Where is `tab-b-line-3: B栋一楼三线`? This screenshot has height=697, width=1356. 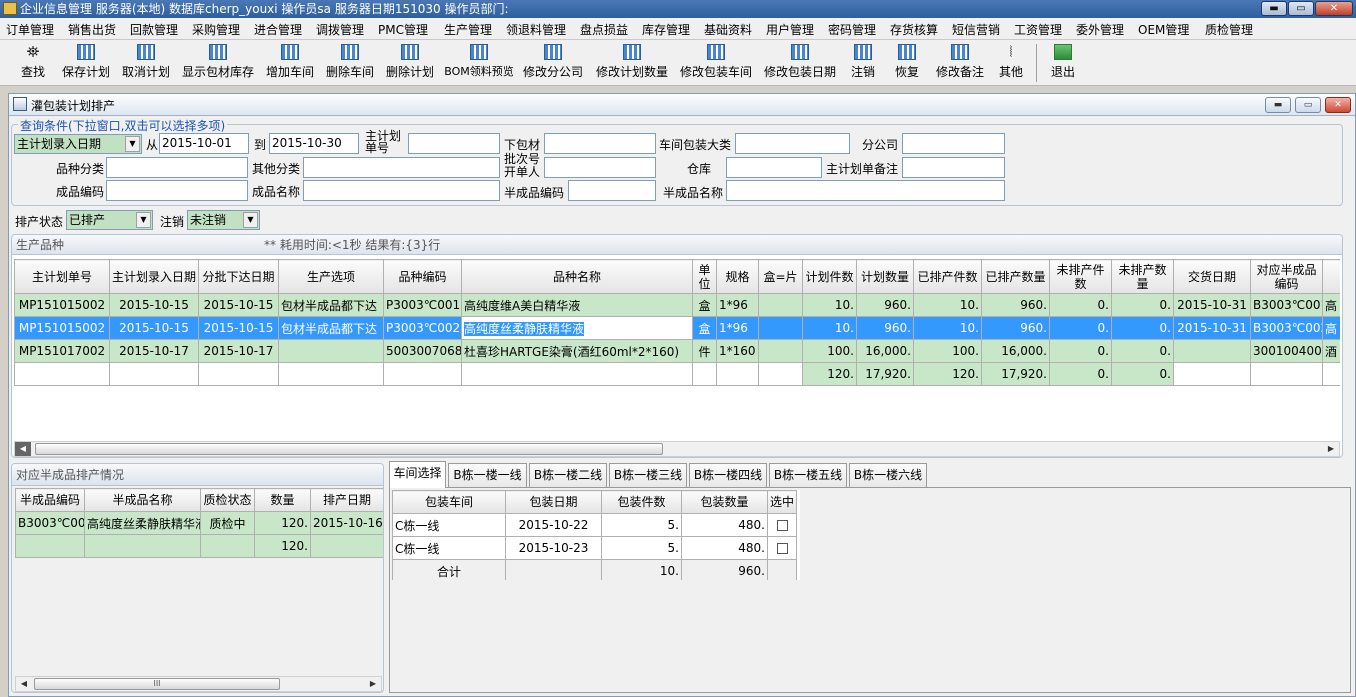
tab-b-line-3: B栋一楼三线 is located at coordinates (648, 475).